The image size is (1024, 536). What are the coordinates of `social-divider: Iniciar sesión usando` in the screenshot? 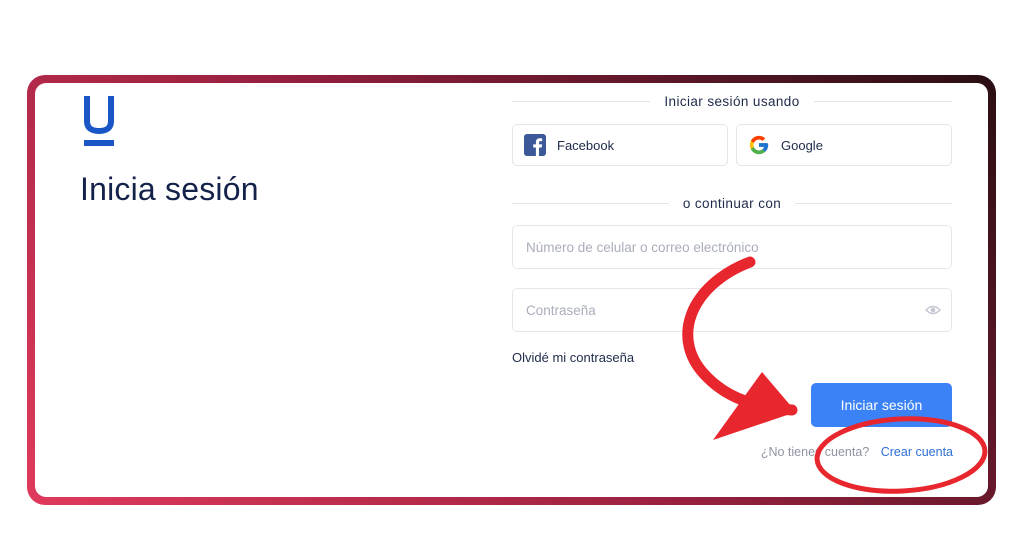 It's located at (732, 101).